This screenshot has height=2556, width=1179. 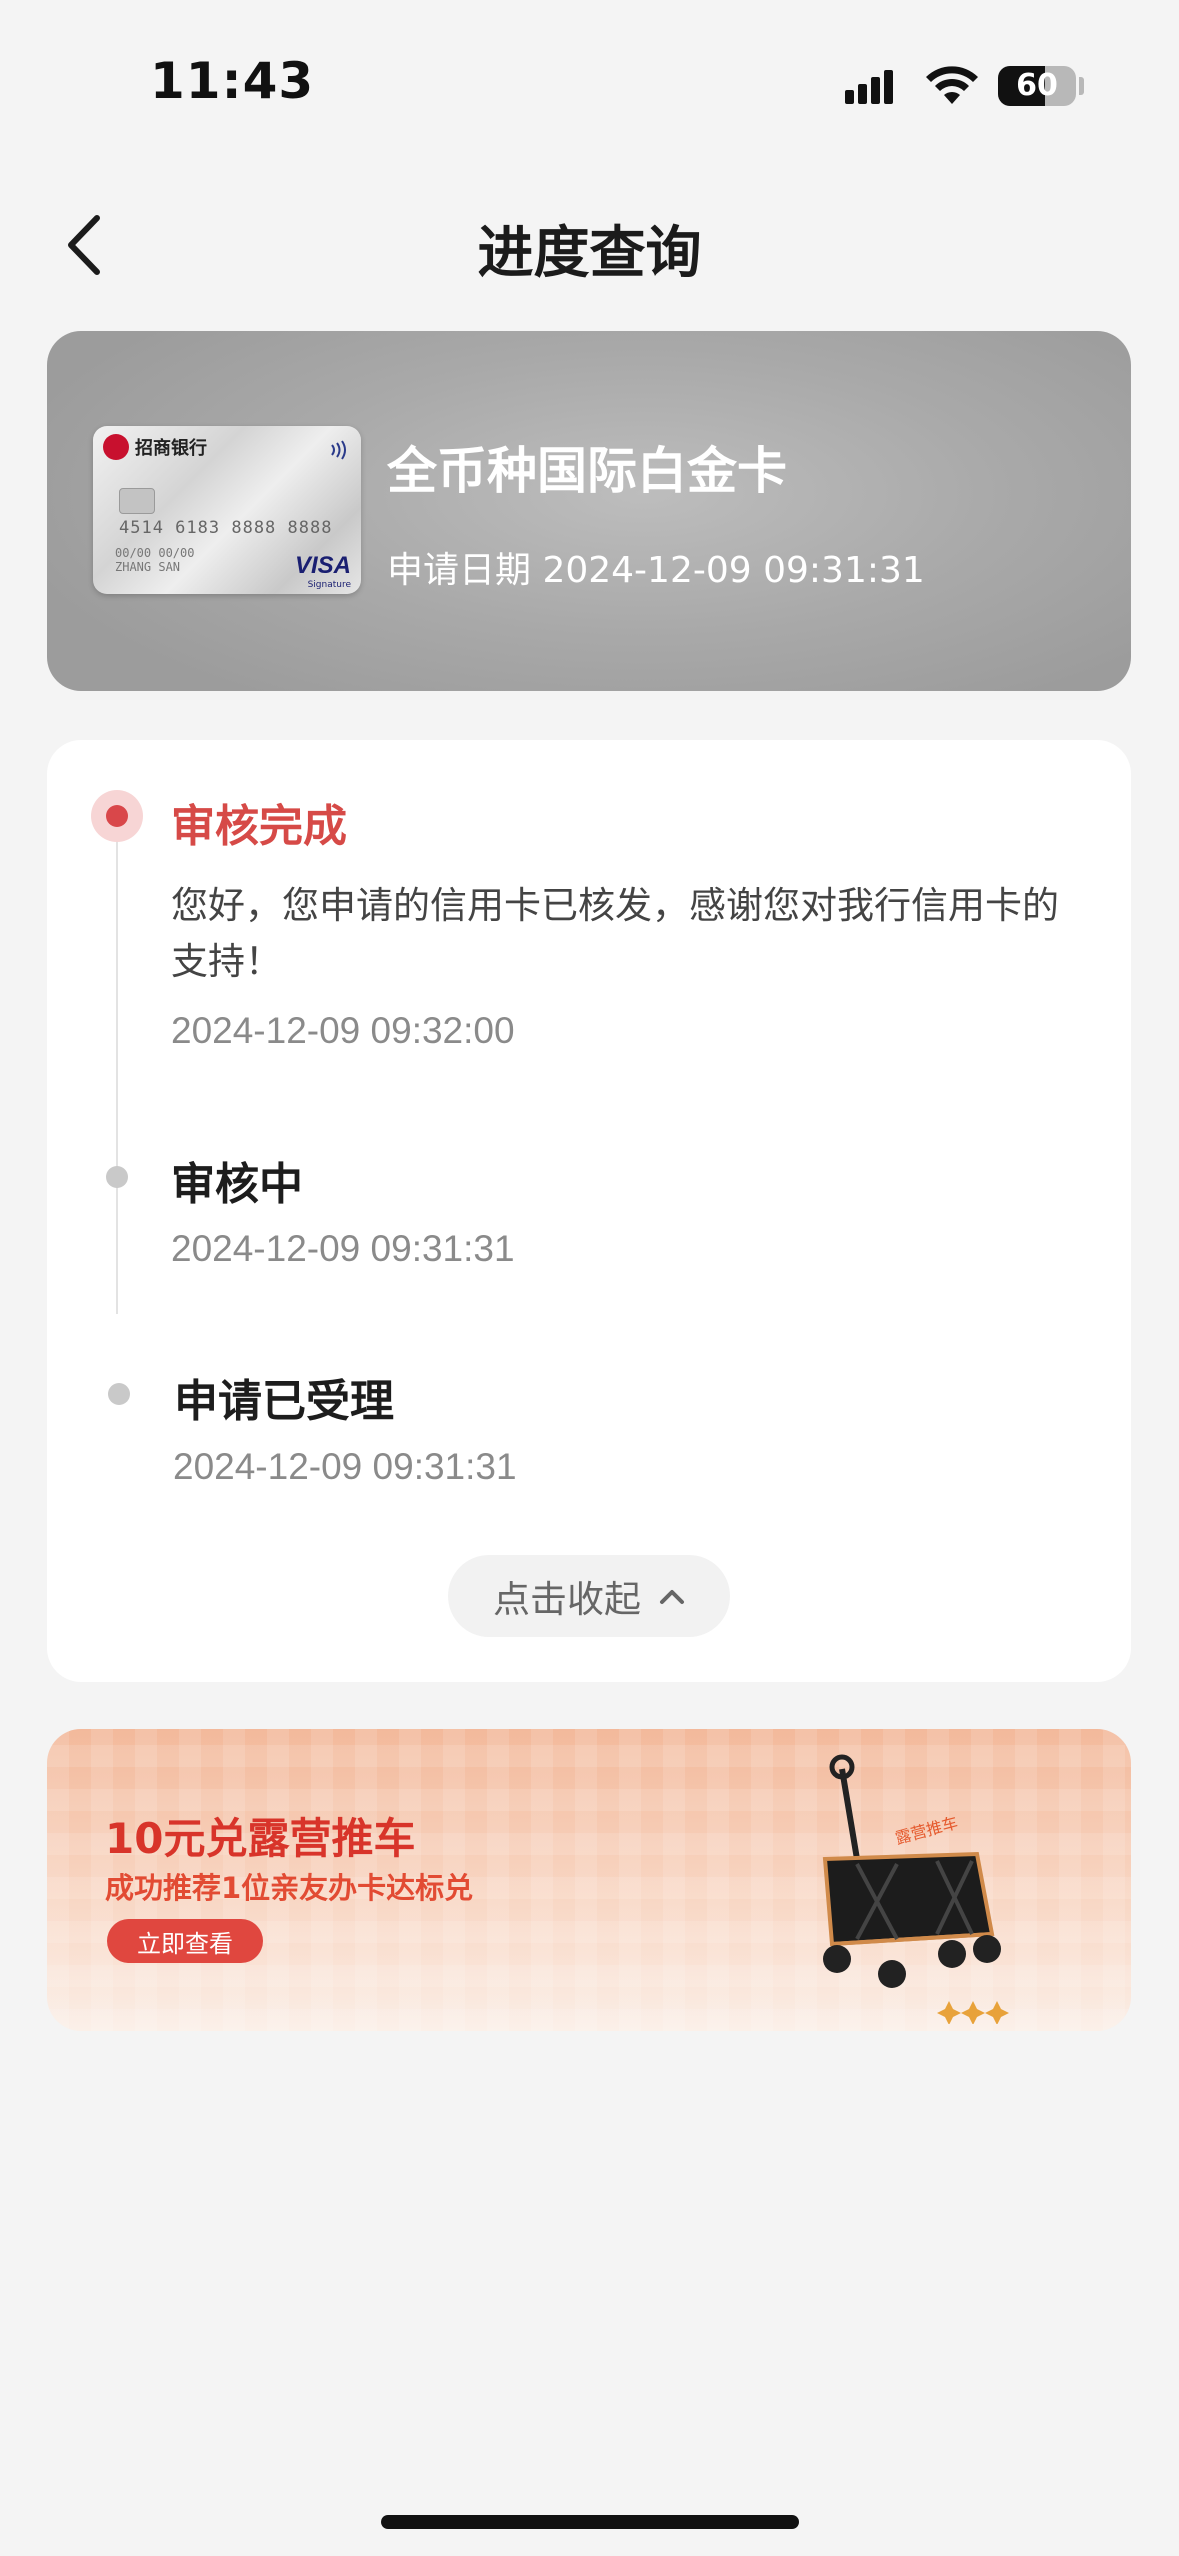 I want to click on back-button, so click(x=85, y=245).